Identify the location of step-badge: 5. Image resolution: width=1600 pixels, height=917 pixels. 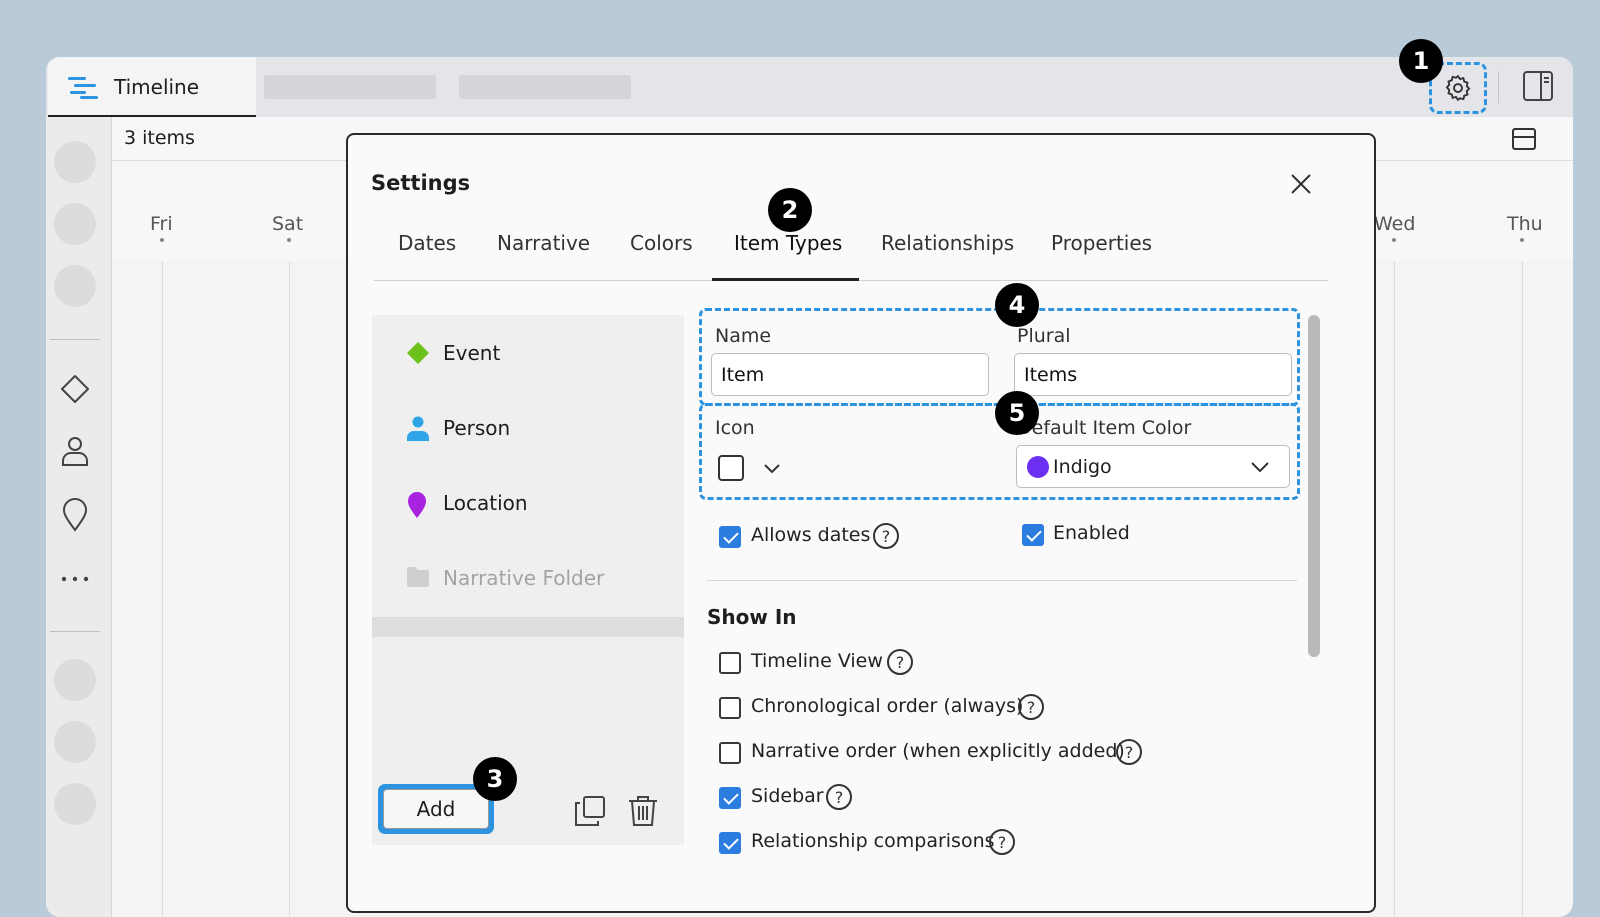
(1017, 413).